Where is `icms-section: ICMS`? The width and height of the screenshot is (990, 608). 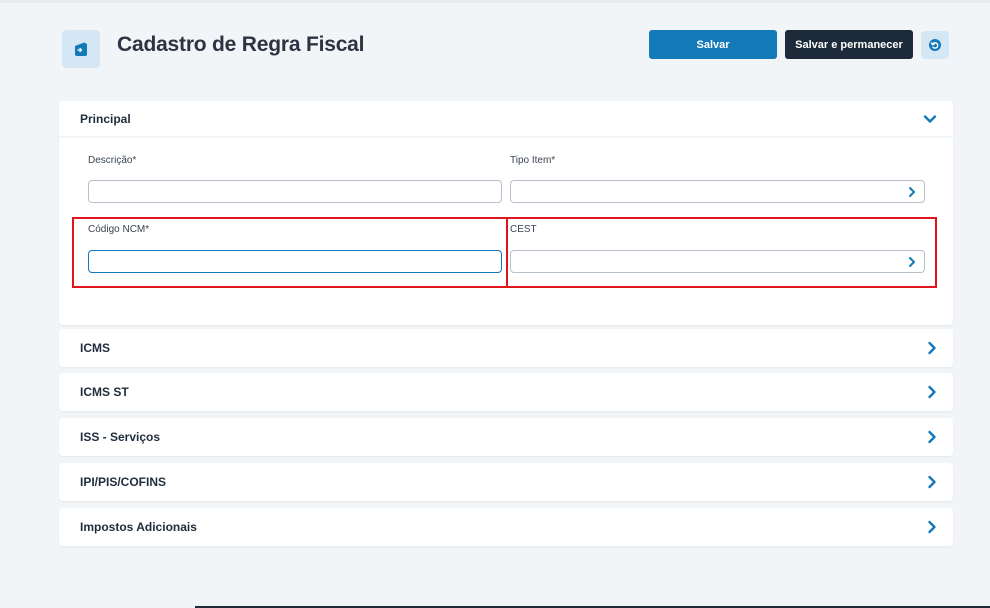
icms-section: ICMS is located at coordinates (506, 348).